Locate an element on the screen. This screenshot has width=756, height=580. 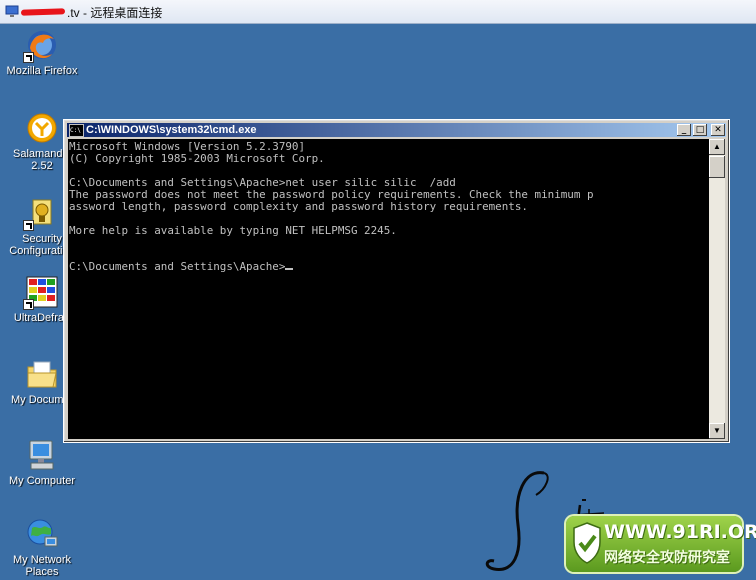
watermark-url: WWW.91RI.ORG is located at coordinates (680, 532).